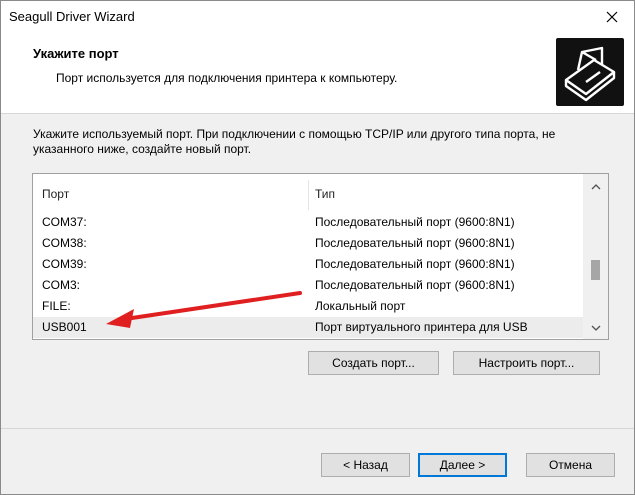 This screenshot has height=495, width=635. What do you see at coordinates (72, 16) in the screenshot?
I see `window-title: Seagull Driver Wizard` at bounding box center [72, 16].